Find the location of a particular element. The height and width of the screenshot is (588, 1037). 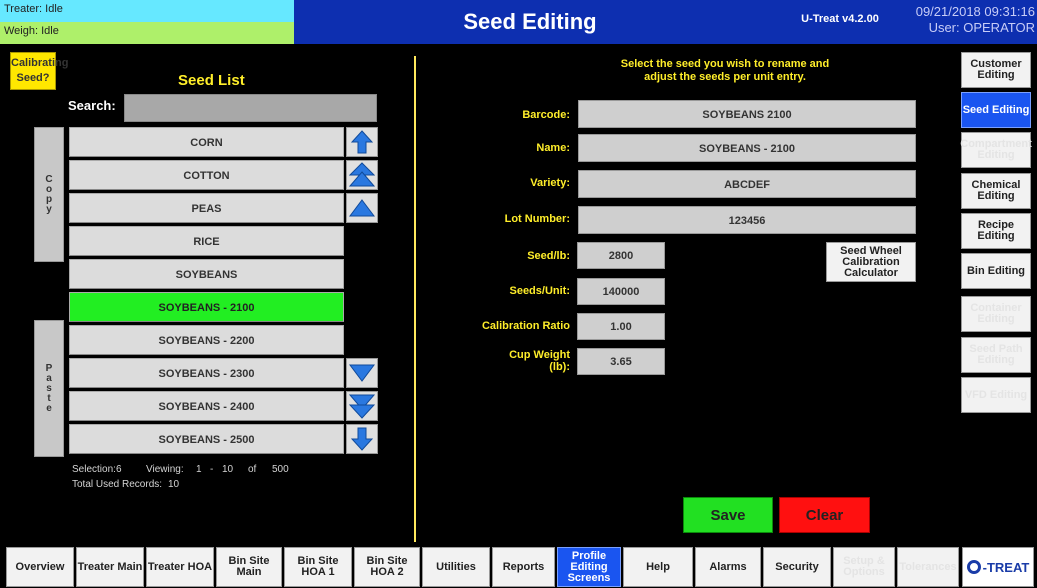

cup-weight-label-line-2: (lb): is located at coordinates (559, 367).